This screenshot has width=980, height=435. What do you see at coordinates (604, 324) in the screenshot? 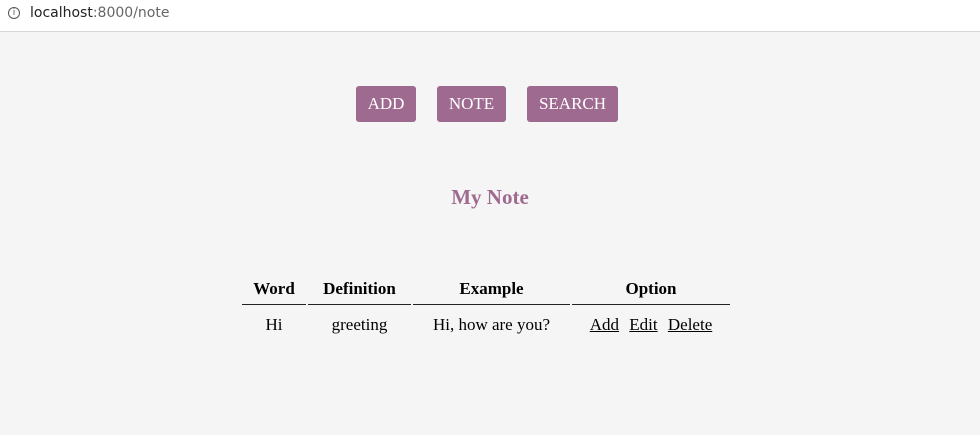
I see `row-add-link: Add` at bounding box center [604, 324].